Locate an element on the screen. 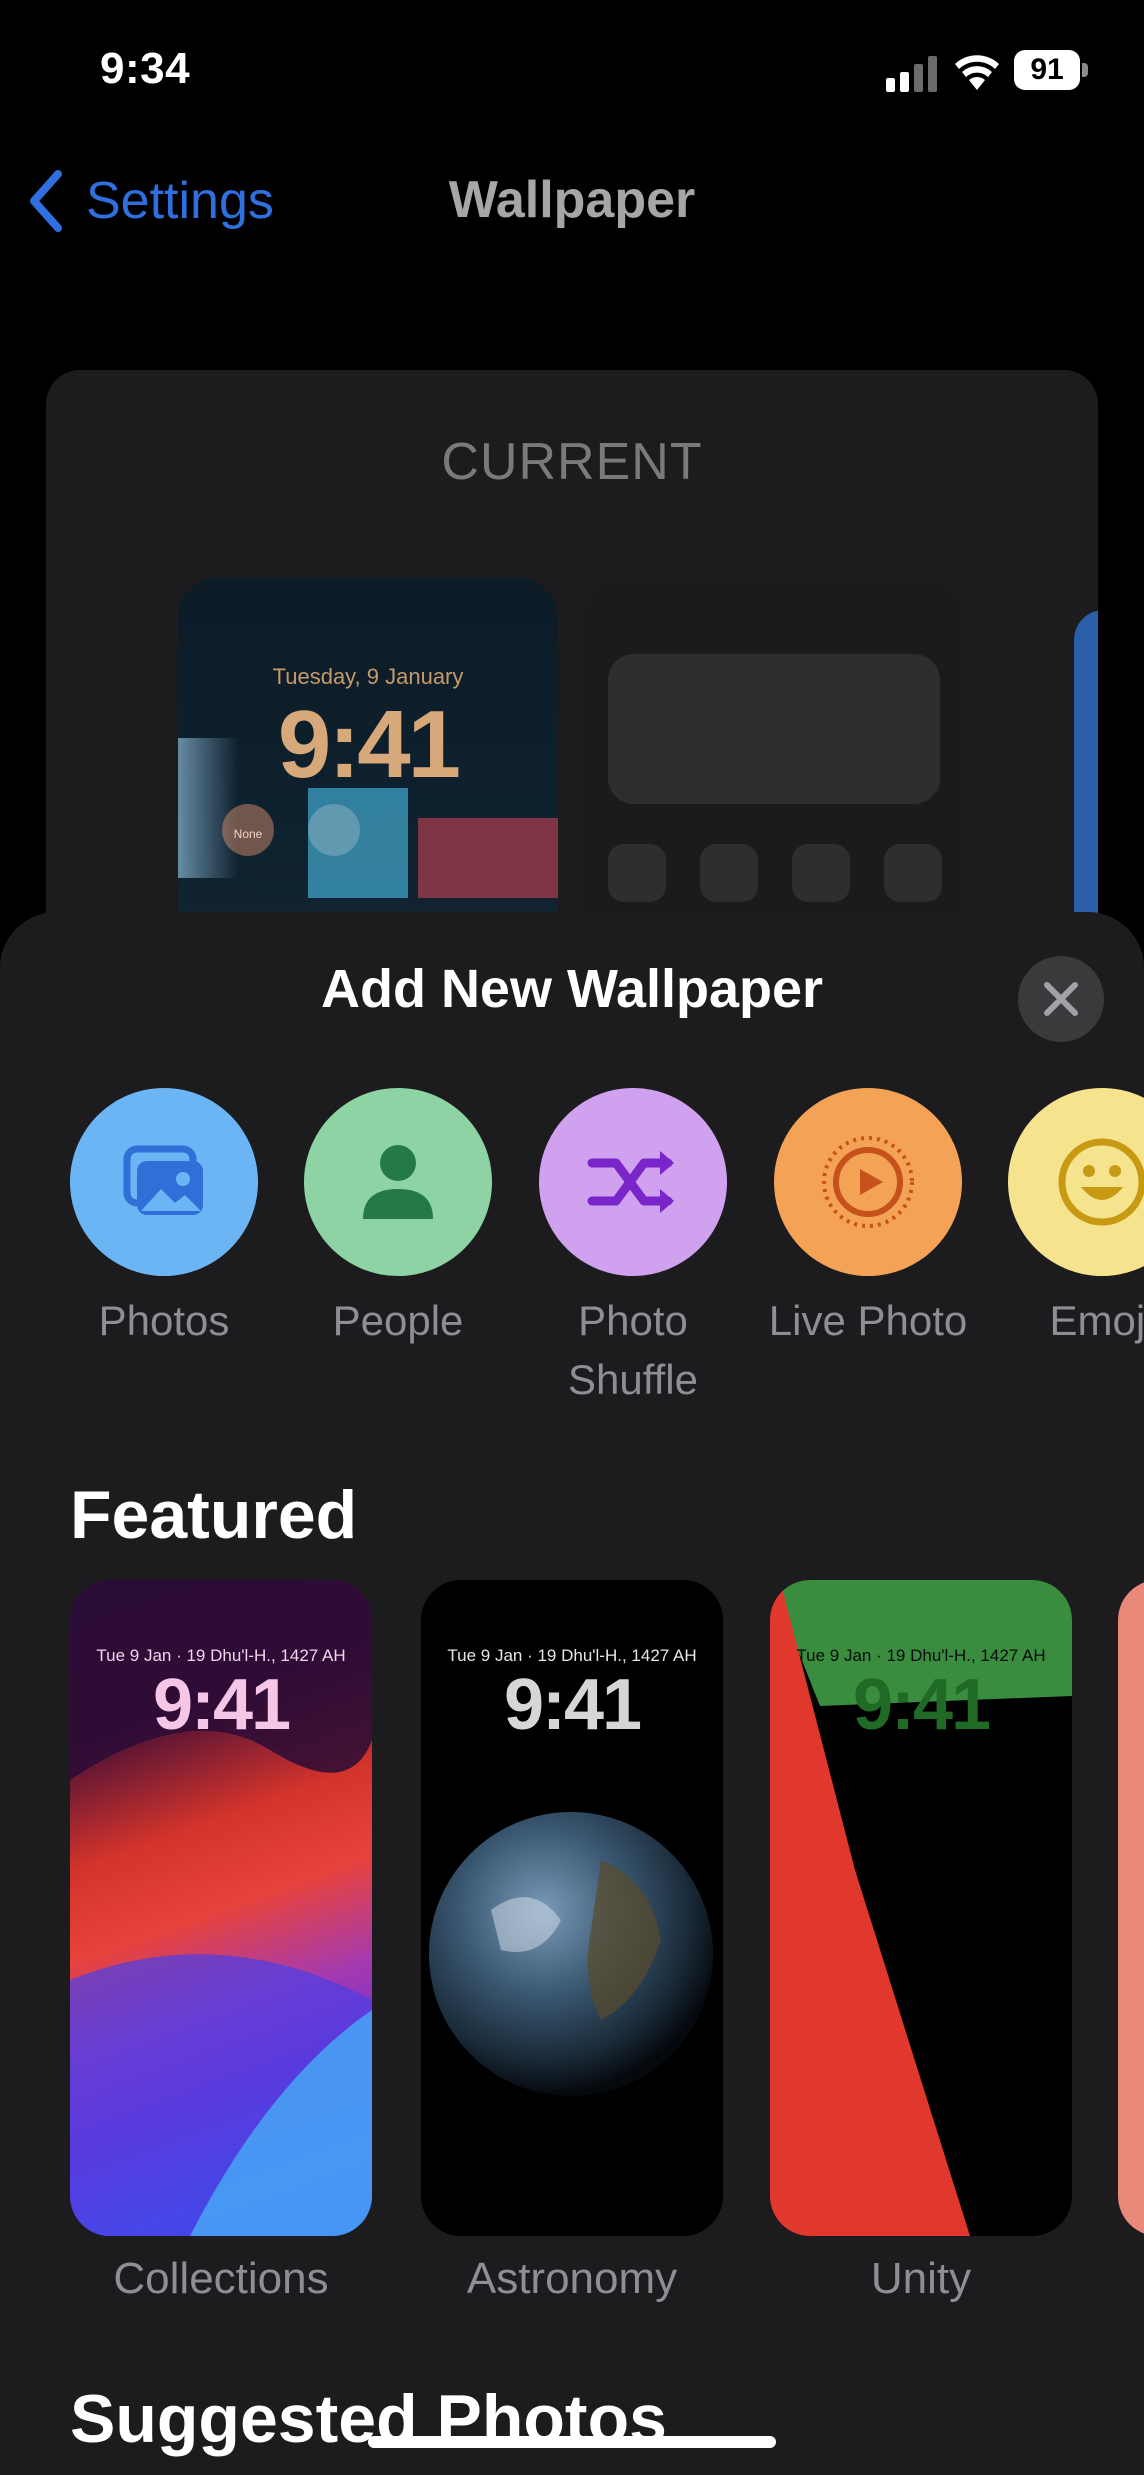 This screenshot has width=1144, height=2475. page-title: Wallpaper is located at coordinates (572, 200).